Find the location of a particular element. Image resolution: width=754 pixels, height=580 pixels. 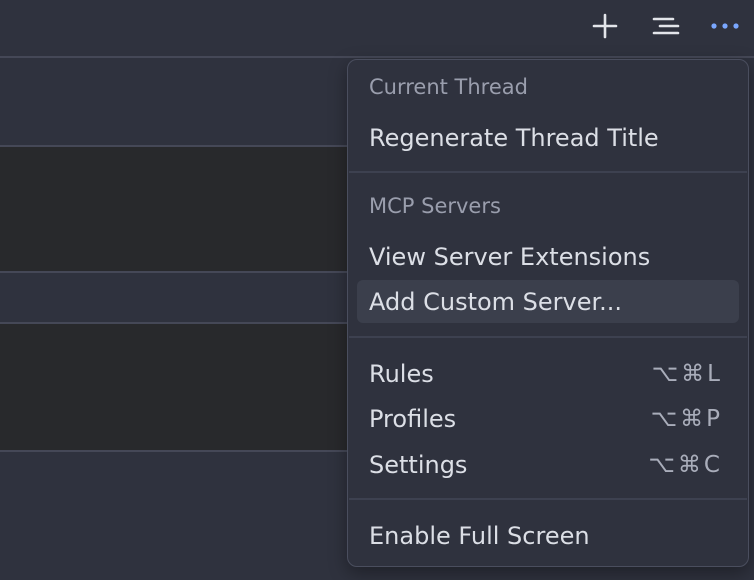

menu-item-enable-full-screen: Enable Full Screen is located at coordinates (548, 535).